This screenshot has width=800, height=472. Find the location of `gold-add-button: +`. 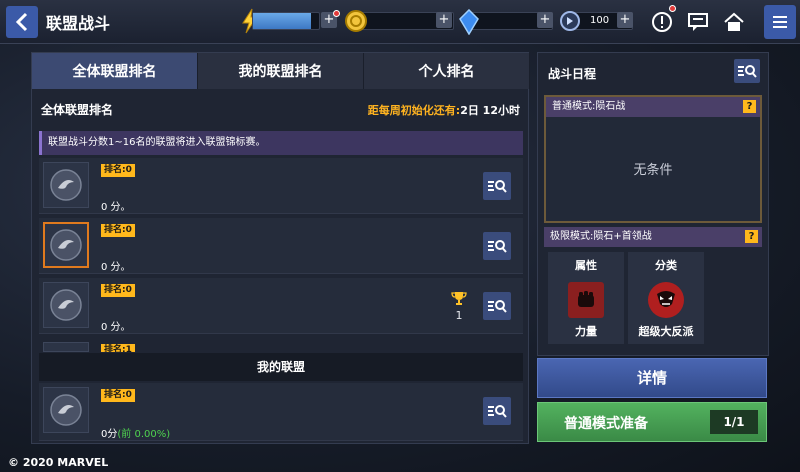

gold-add-button: + is located at coordinates (444, 20).